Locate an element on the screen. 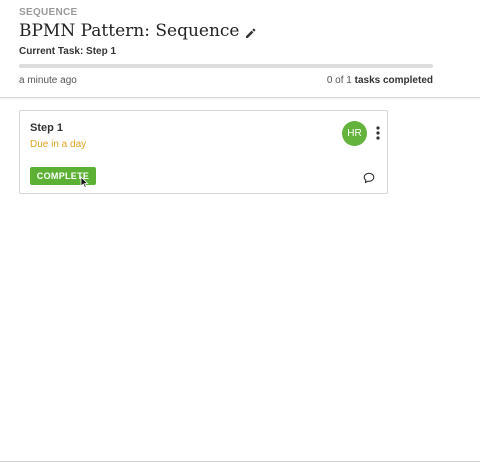 The width and height of the screenshot is (480, 462). tasks-completed-count: 0 of 1 tasks completed is located at coordinates (380, 80).